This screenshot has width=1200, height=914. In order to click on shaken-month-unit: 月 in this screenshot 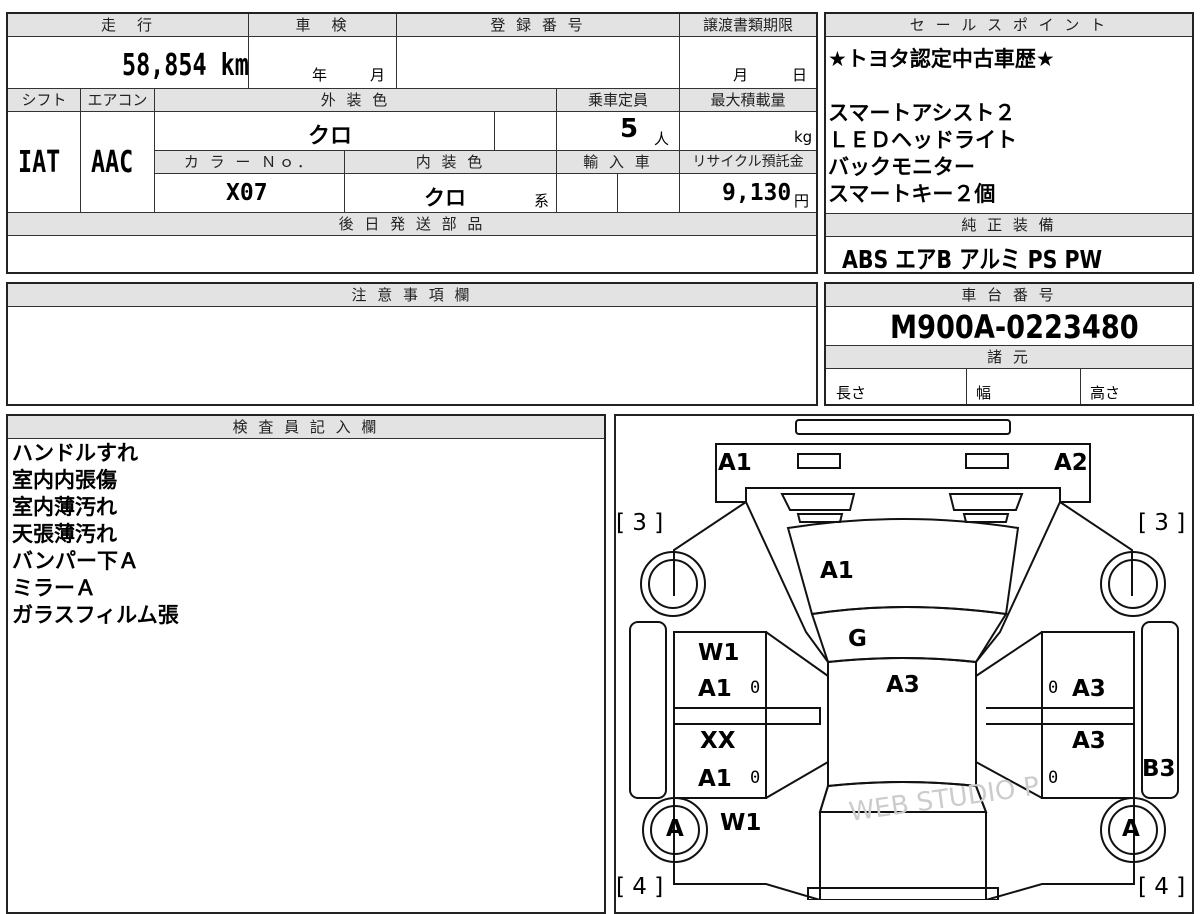, I will do `click(378, 75)`.